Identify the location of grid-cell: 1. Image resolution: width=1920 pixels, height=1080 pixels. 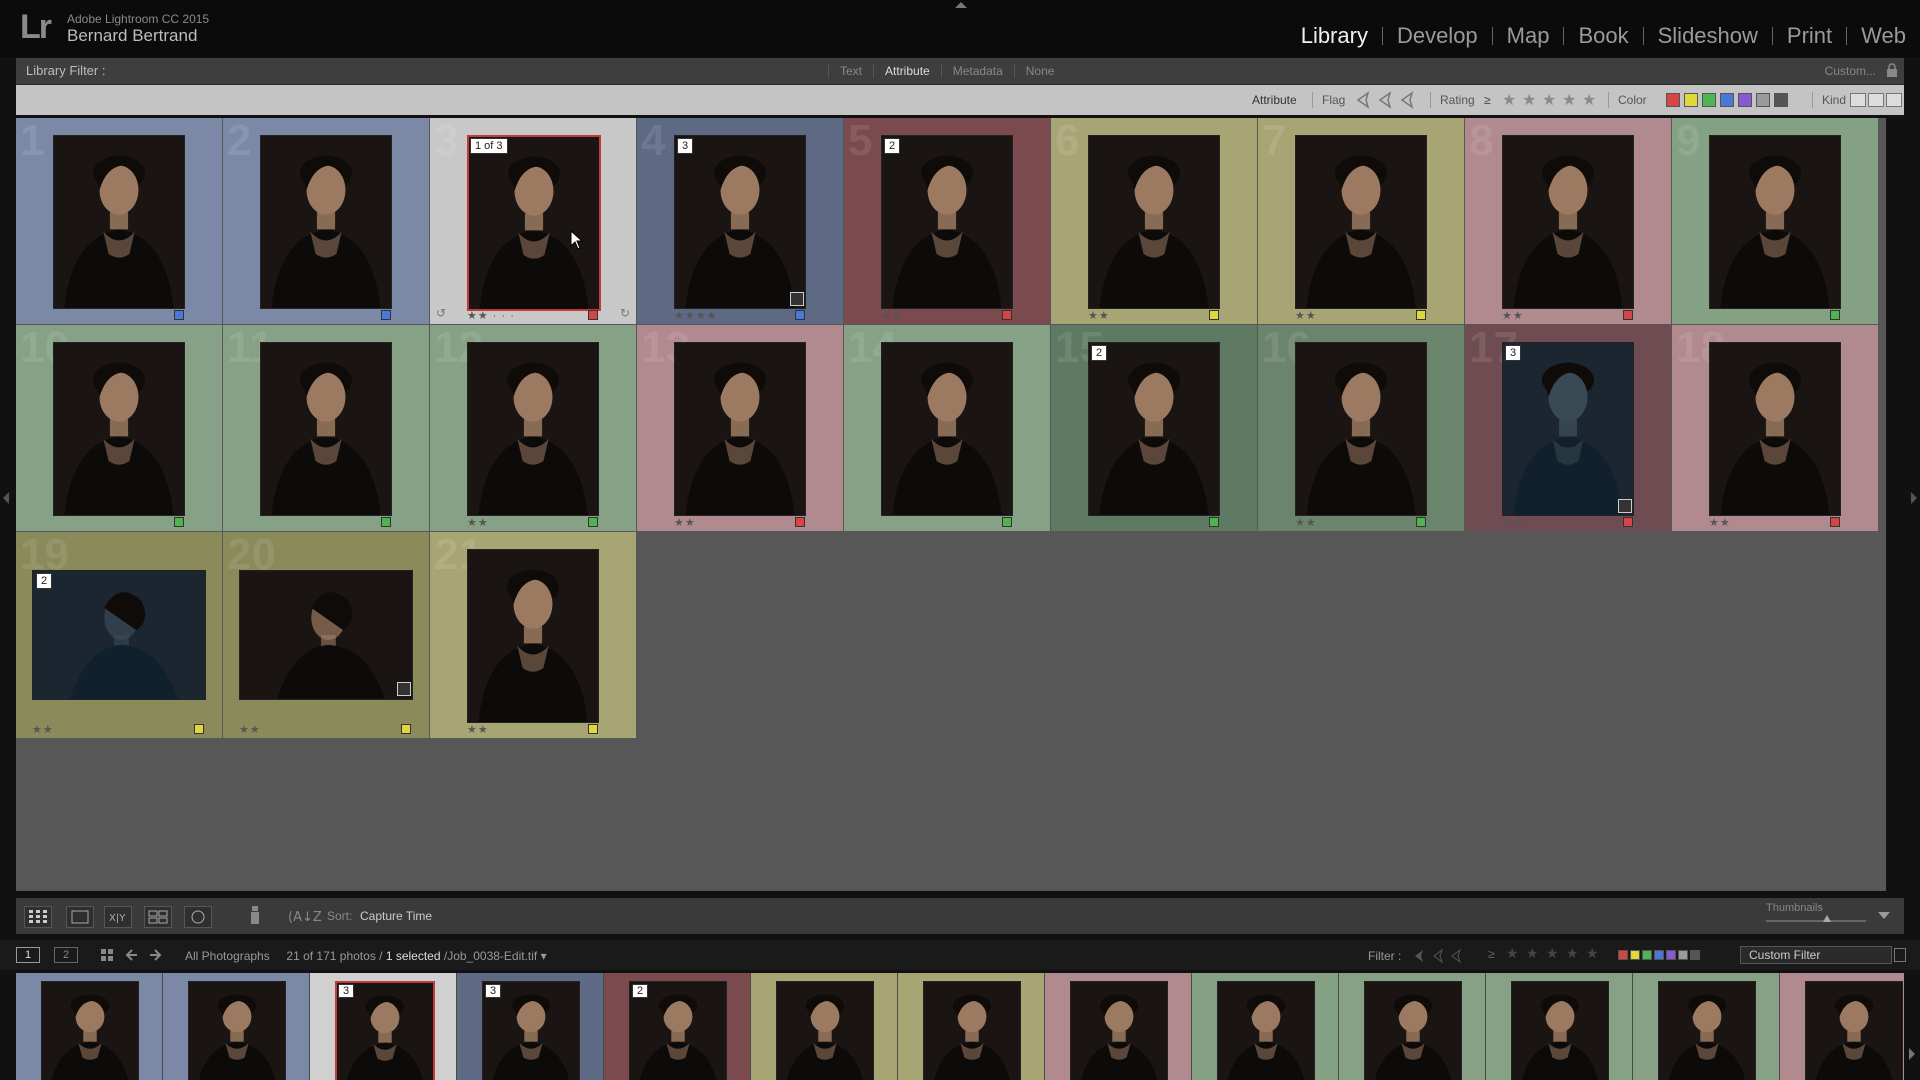
(119, 220).